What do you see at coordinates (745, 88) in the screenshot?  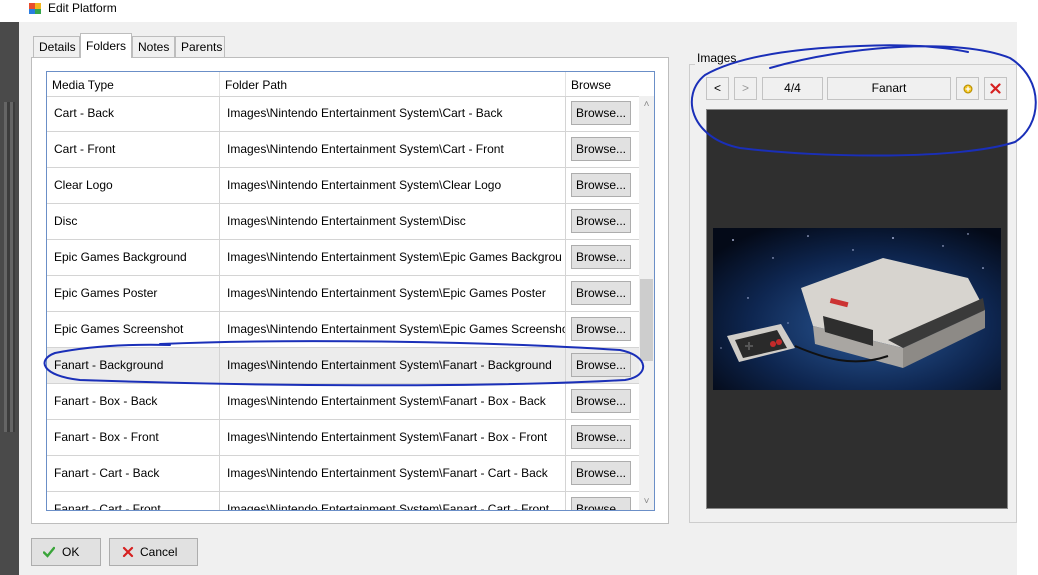 I see `next-image-button: >` at bounding box center [745, 88].